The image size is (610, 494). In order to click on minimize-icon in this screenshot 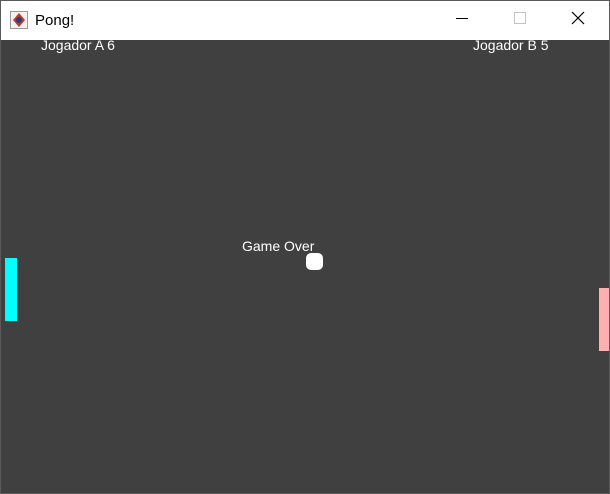, I will do `click(462, 20)`.